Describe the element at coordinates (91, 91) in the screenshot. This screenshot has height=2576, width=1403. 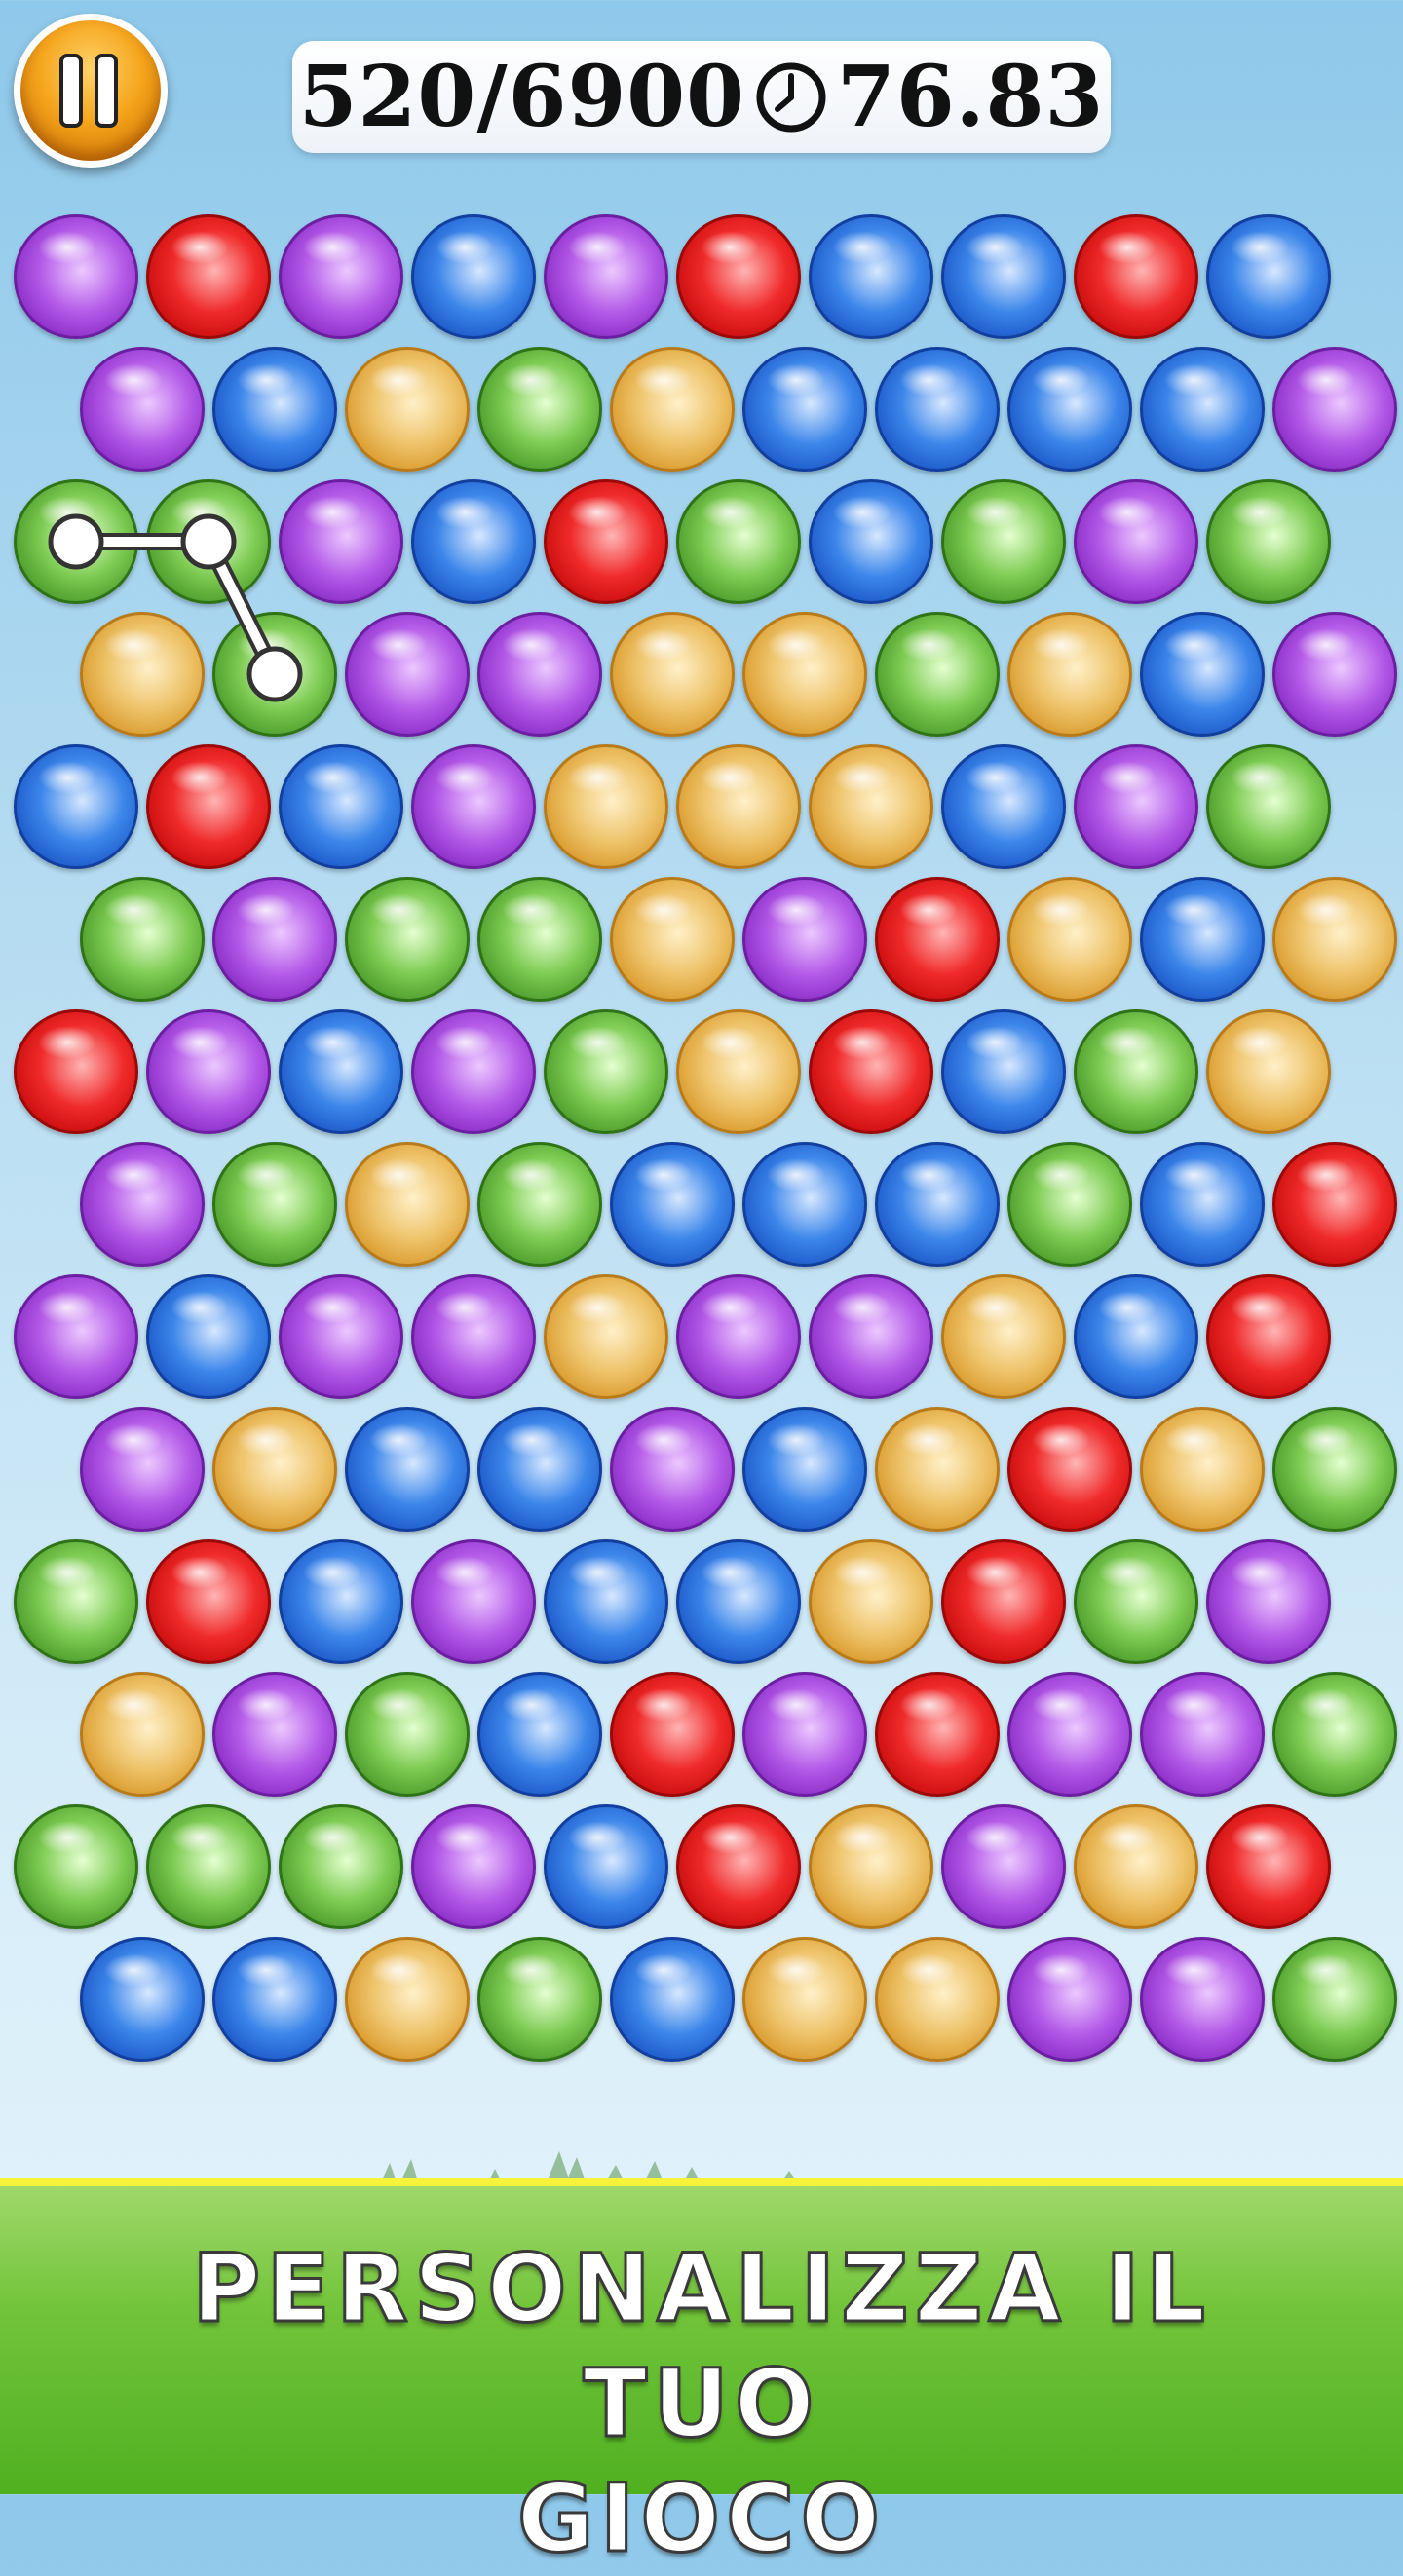
I see `pause-button` at that location.